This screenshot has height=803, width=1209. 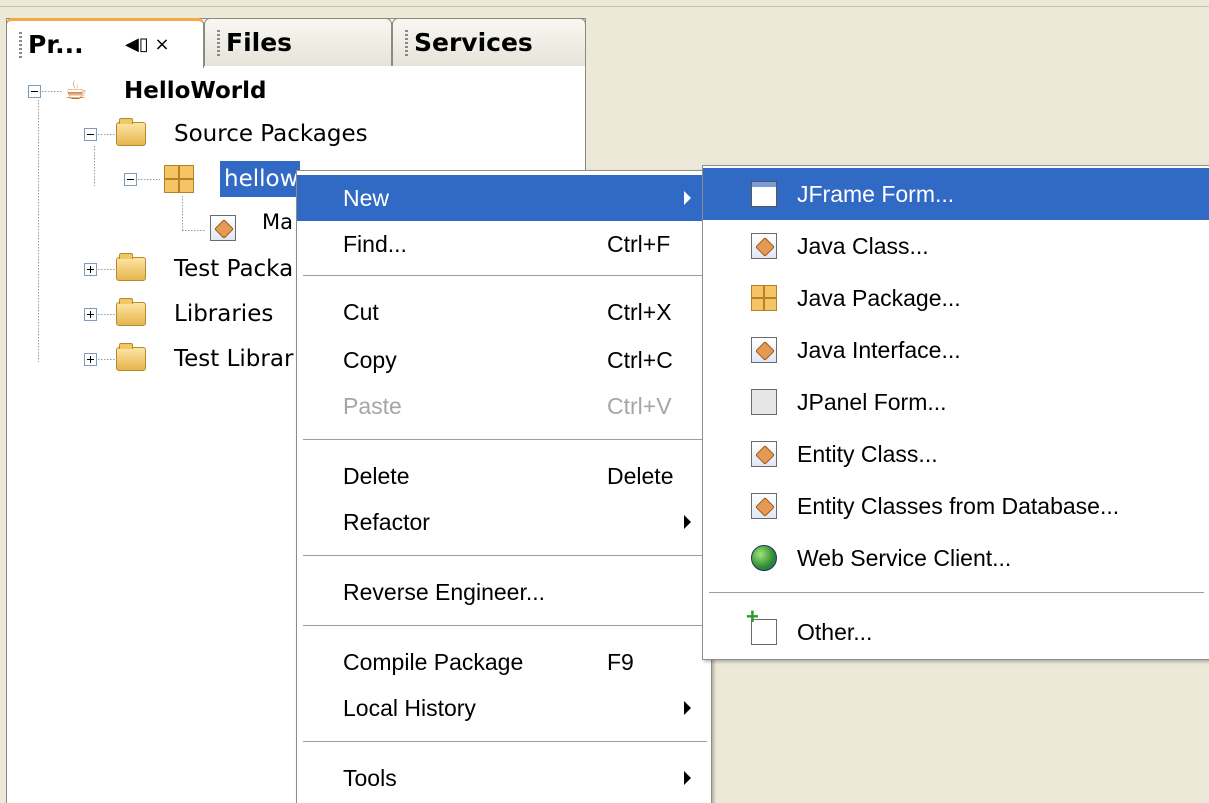 I want to click on menu-item-label: Paste, so click(x=372, y=406).